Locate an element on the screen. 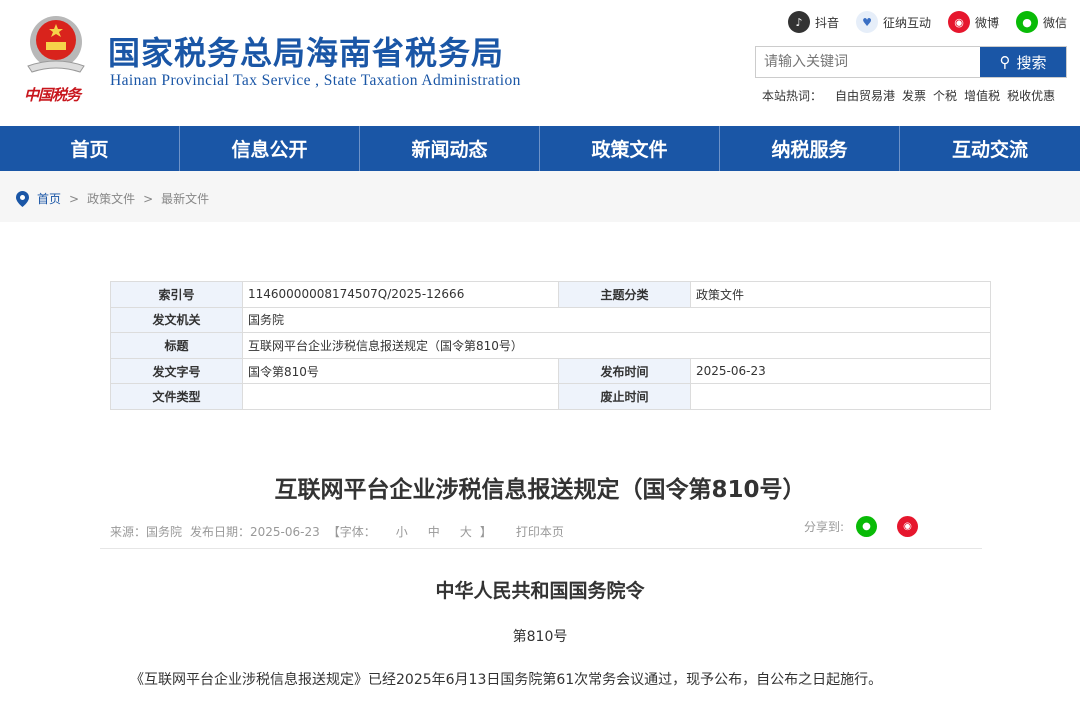 The width and height of the screenshot is (1080, 707). cell-label: 发文字号 is located at coordinates (176, 371).